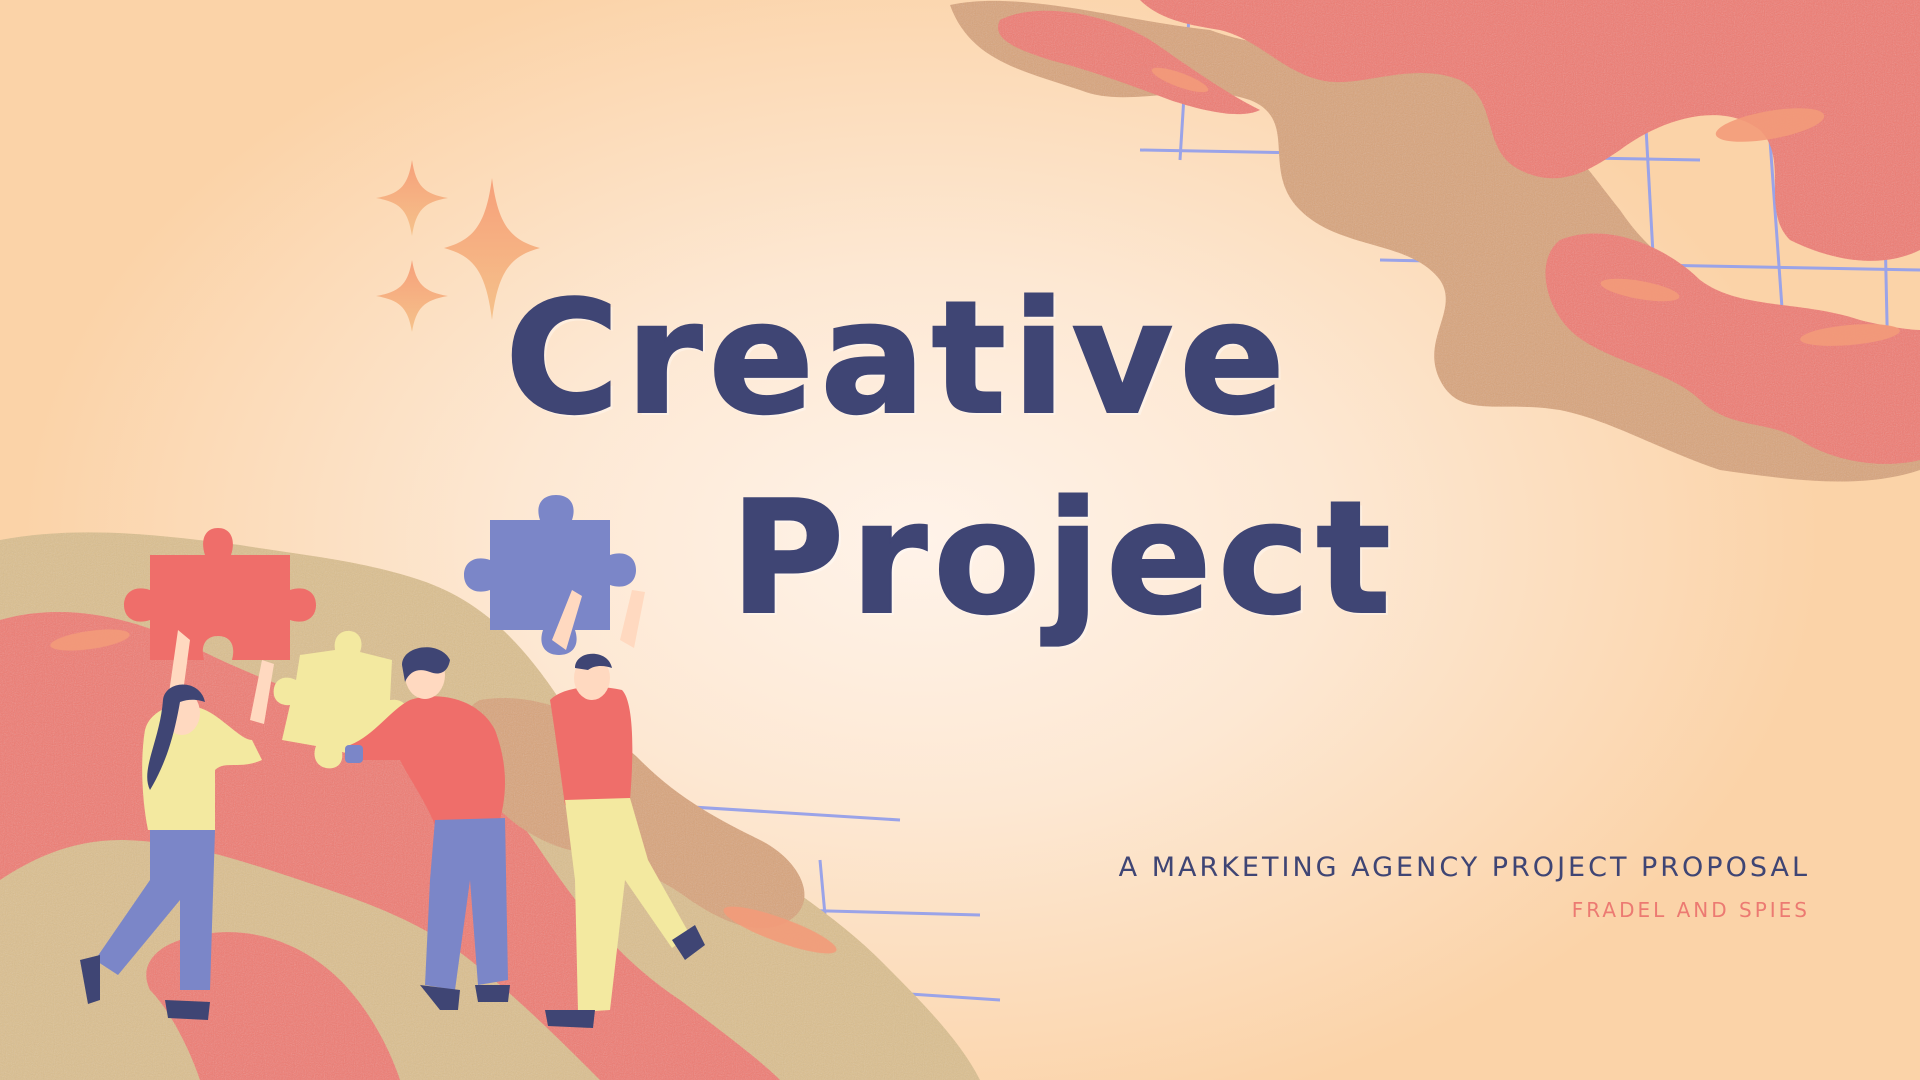  What do you see at coordinates (1063, 558) in the screenshot?
I see `title-line-2: Project` at bounding box center [1063, 558].